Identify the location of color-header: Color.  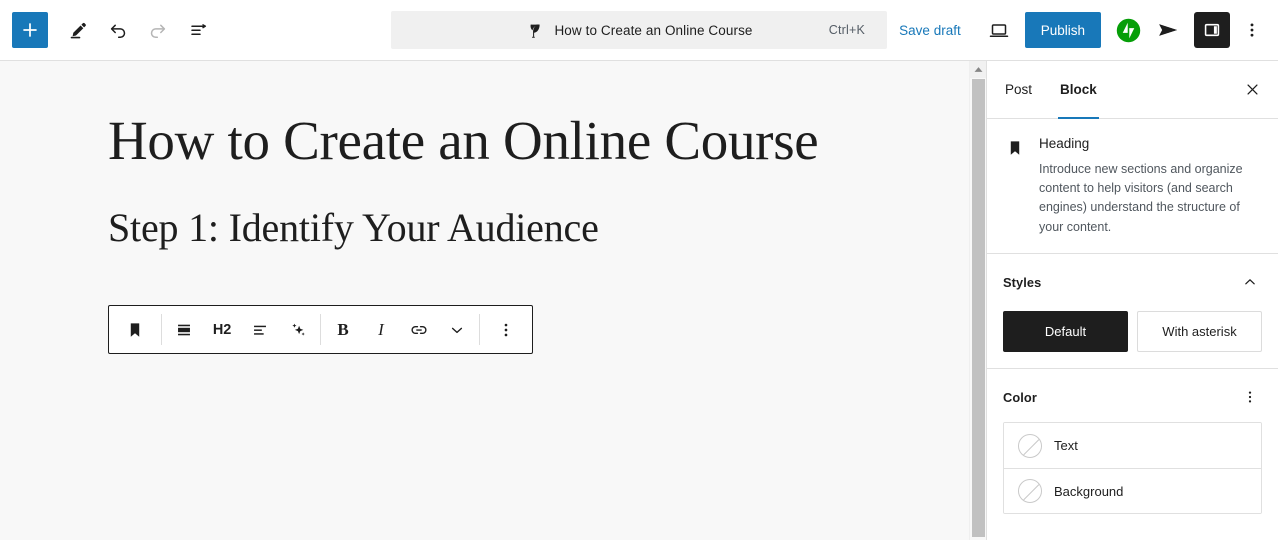
(1132, 397).